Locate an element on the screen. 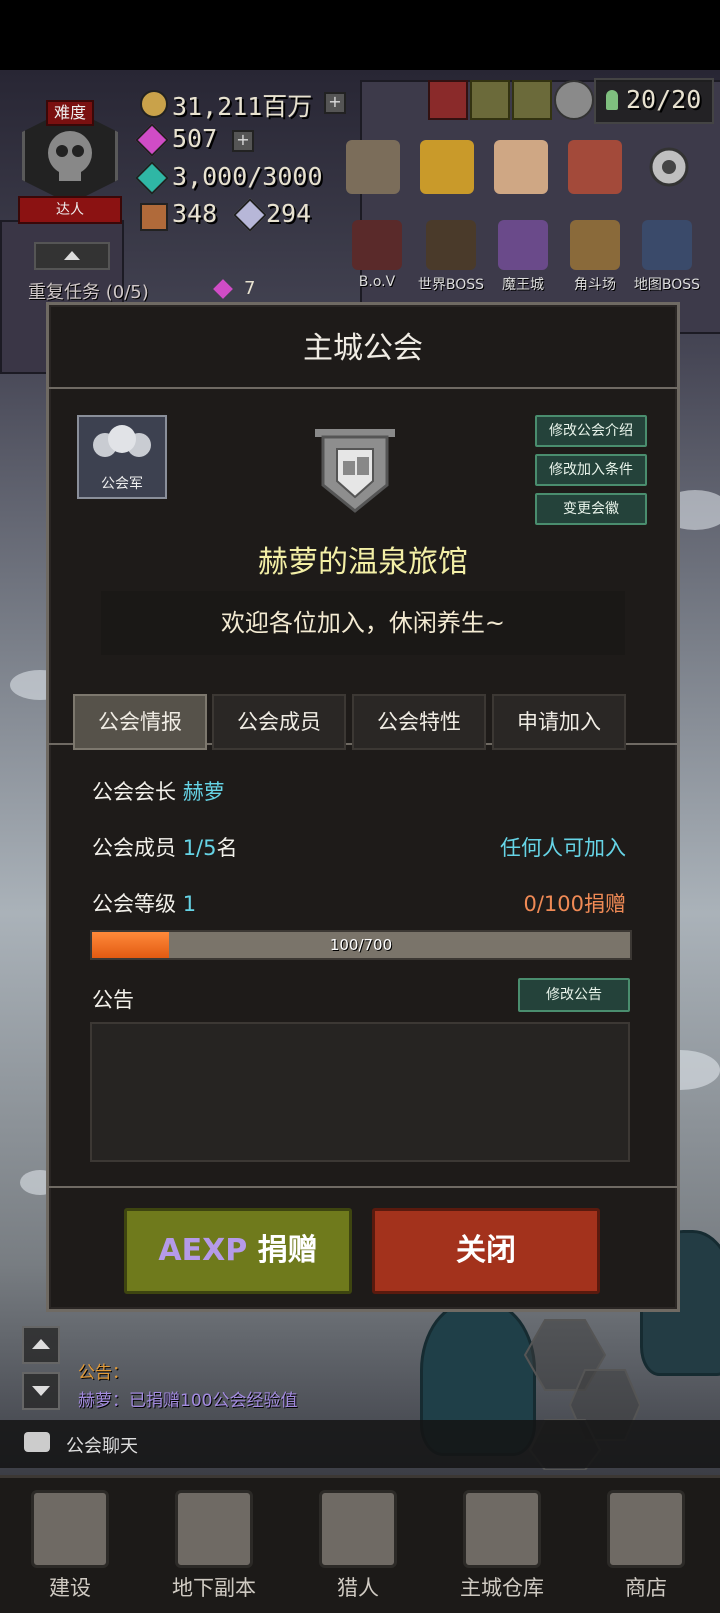 The height and width of the screenshot is (1613, 720). nav-shop-label: 商店 is located at coordinates (646, 1588).